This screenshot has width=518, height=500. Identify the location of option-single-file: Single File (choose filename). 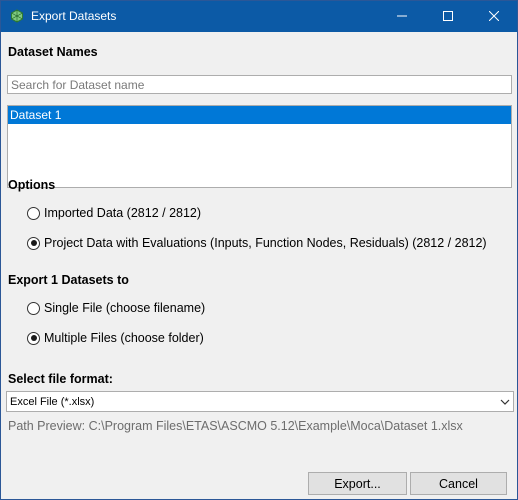
(116, 308).